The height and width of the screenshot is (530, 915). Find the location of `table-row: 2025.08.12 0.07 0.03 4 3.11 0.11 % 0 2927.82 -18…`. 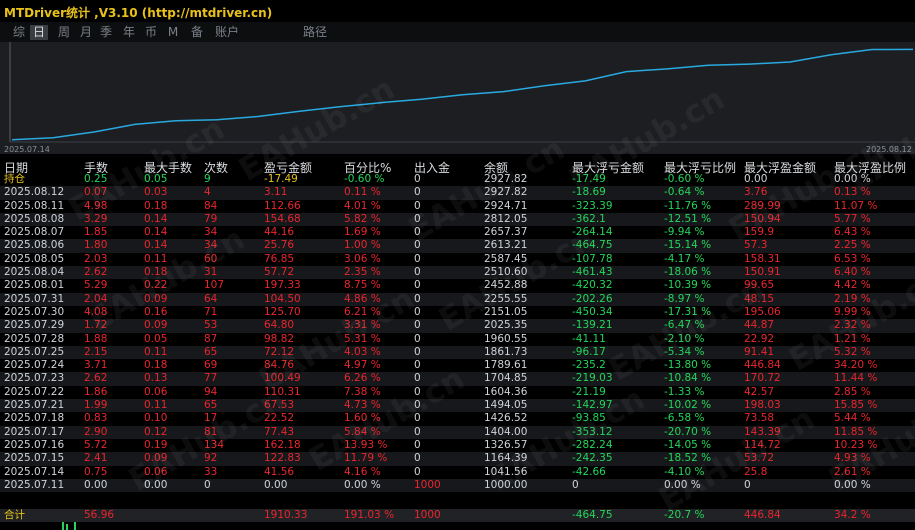

table-row: 2025.08.12 0.07 0.03 4 3.11 0.11 % 0 2927.82 -18… is located at coordinates (457, 193).